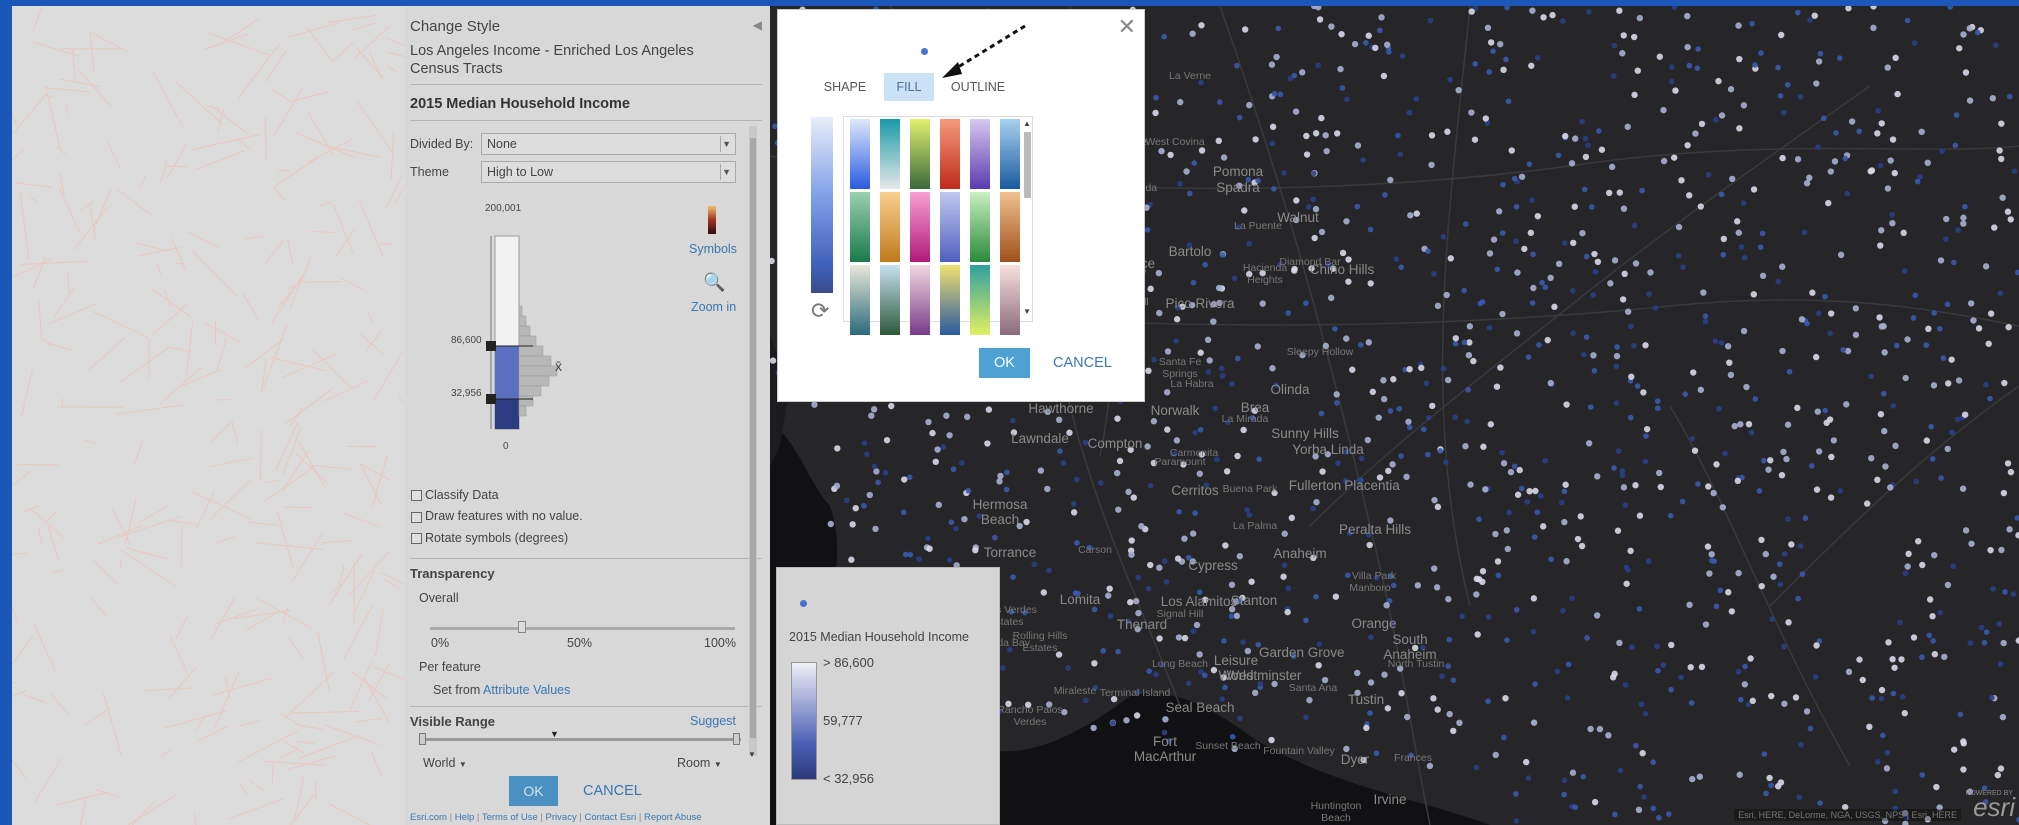 This screenshot has height=825, width=2019. What do you see at coordinates (465, 817) in the screenshot?
I see `footer-link: Help` at bounding box center [465, 817].